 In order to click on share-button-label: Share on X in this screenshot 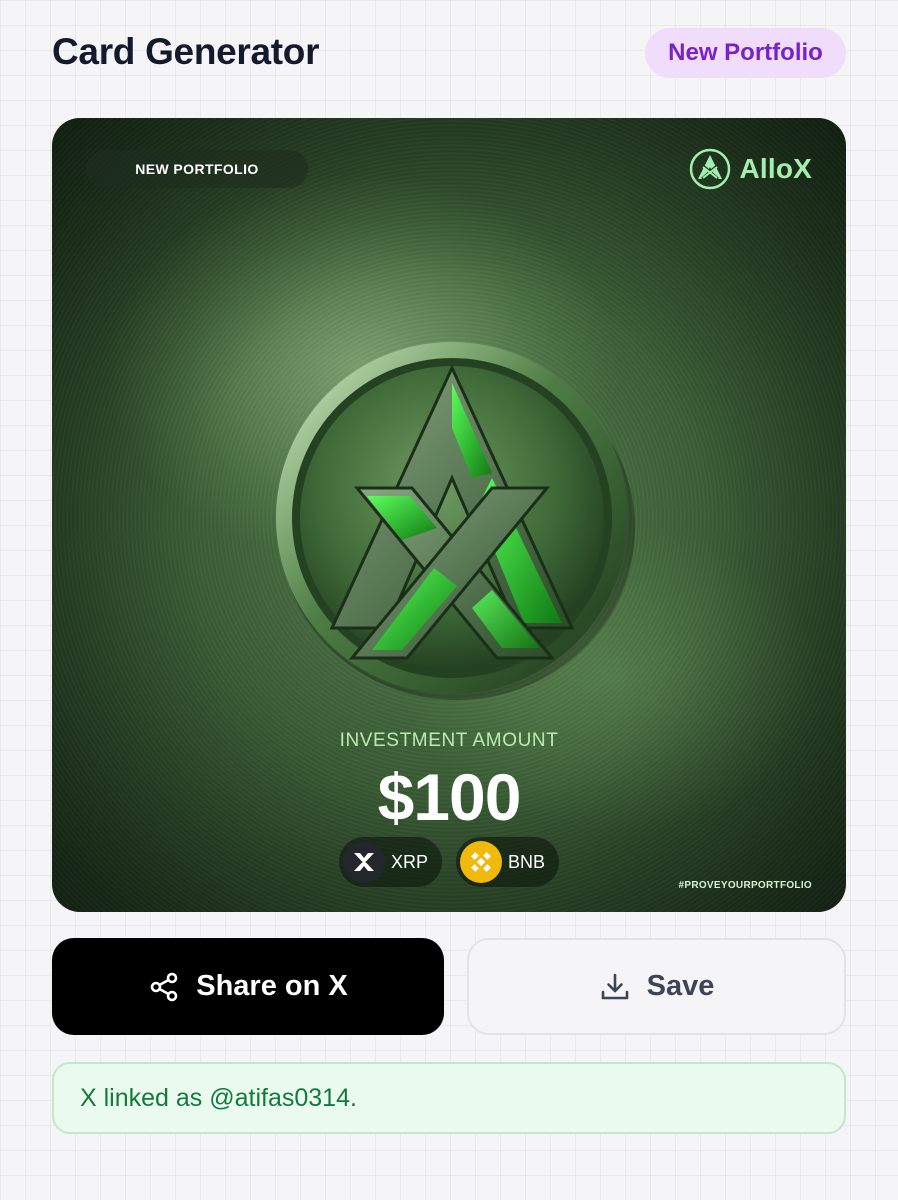, I will do `click(272, 986)`.